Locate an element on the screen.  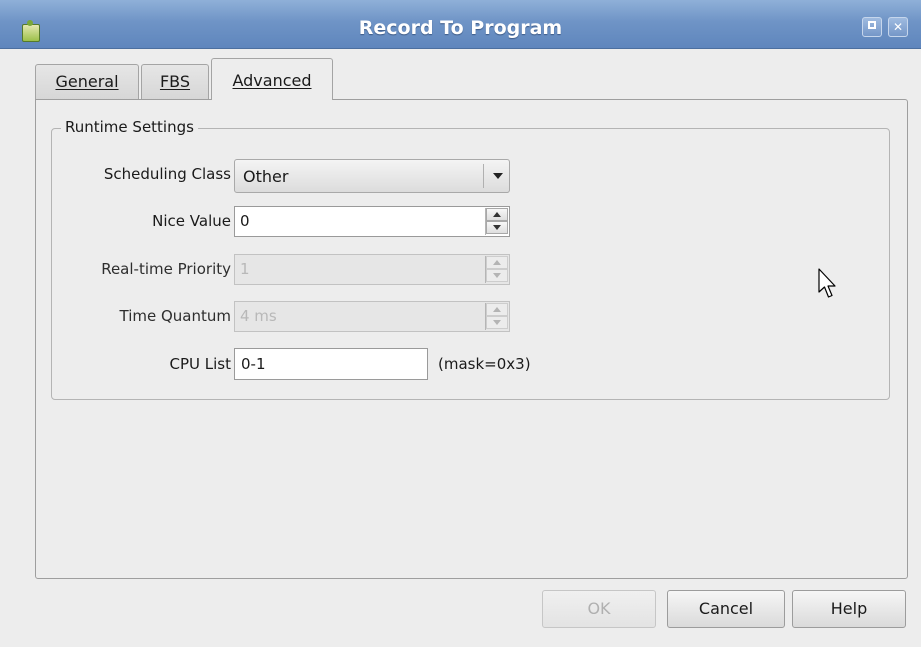
tab-advanced-label: Advanced is located at coordinates (272, 80).